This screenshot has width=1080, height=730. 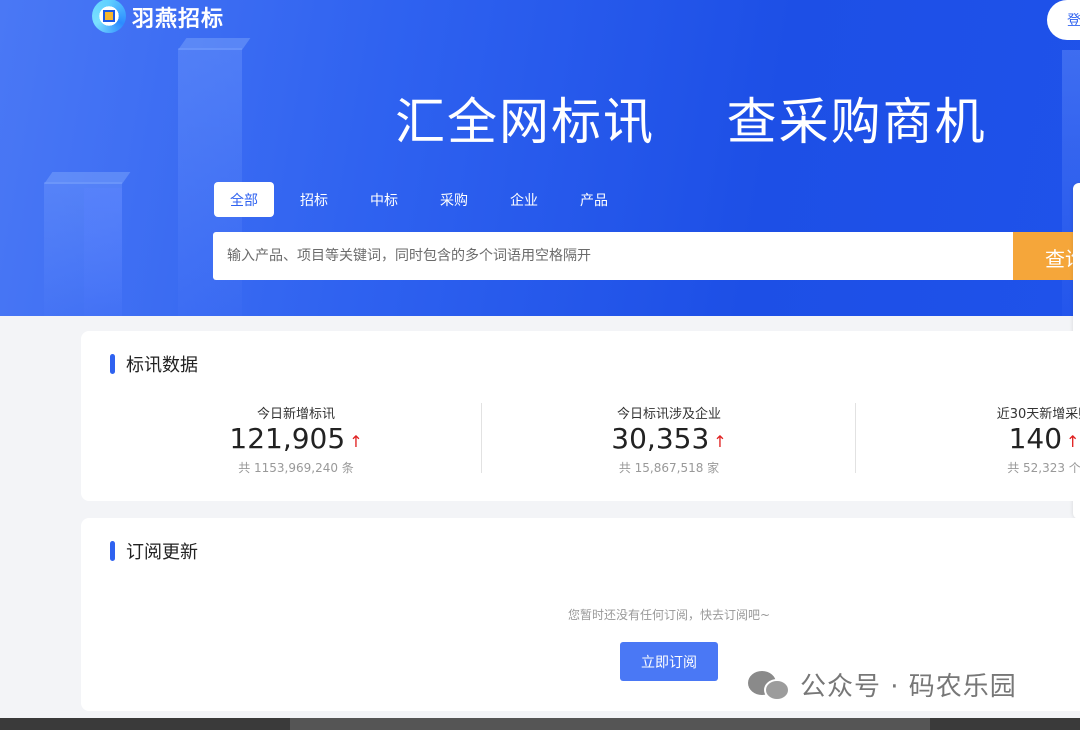 What do you see at coordinates (454, 199) in the screenshot?
I see `tab-procurement: 采购` at bounding box center [454, 199].